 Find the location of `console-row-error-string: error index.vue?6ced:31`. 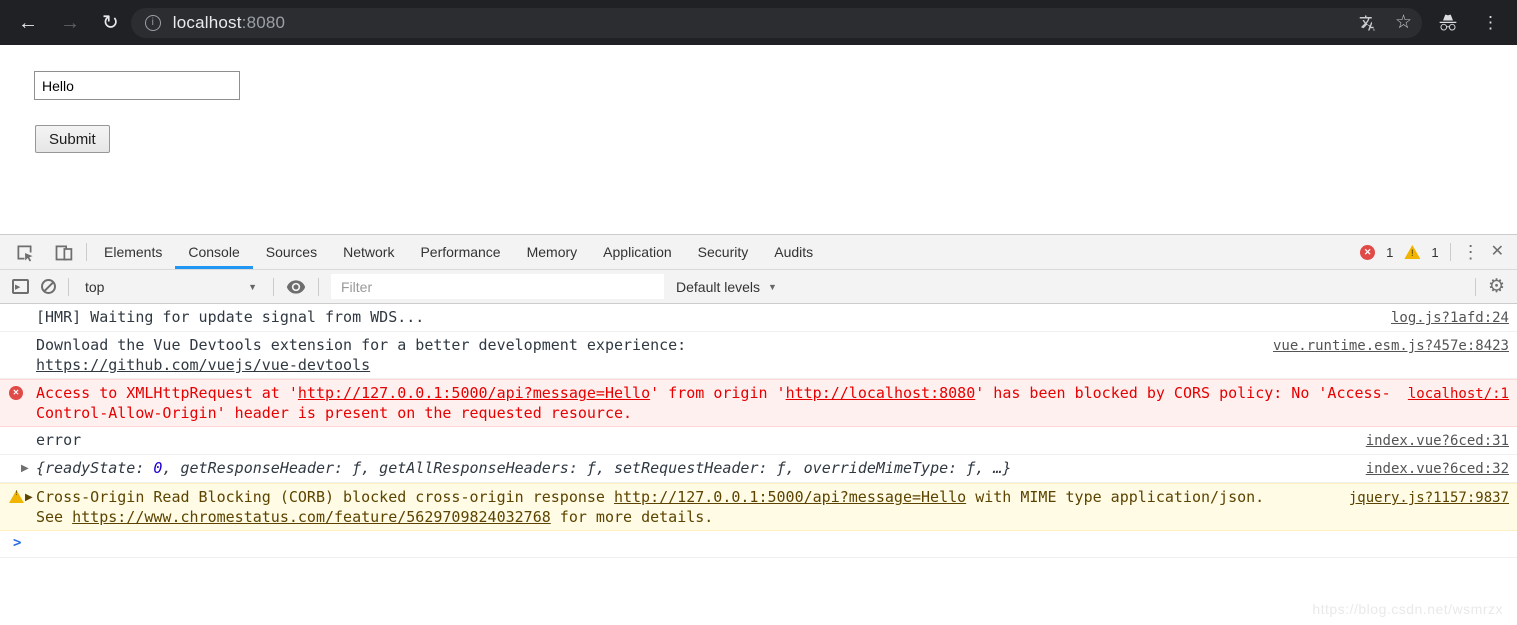

console-row-error-string: error index.vue?6ced:31 is located at coordinates (758, 441).